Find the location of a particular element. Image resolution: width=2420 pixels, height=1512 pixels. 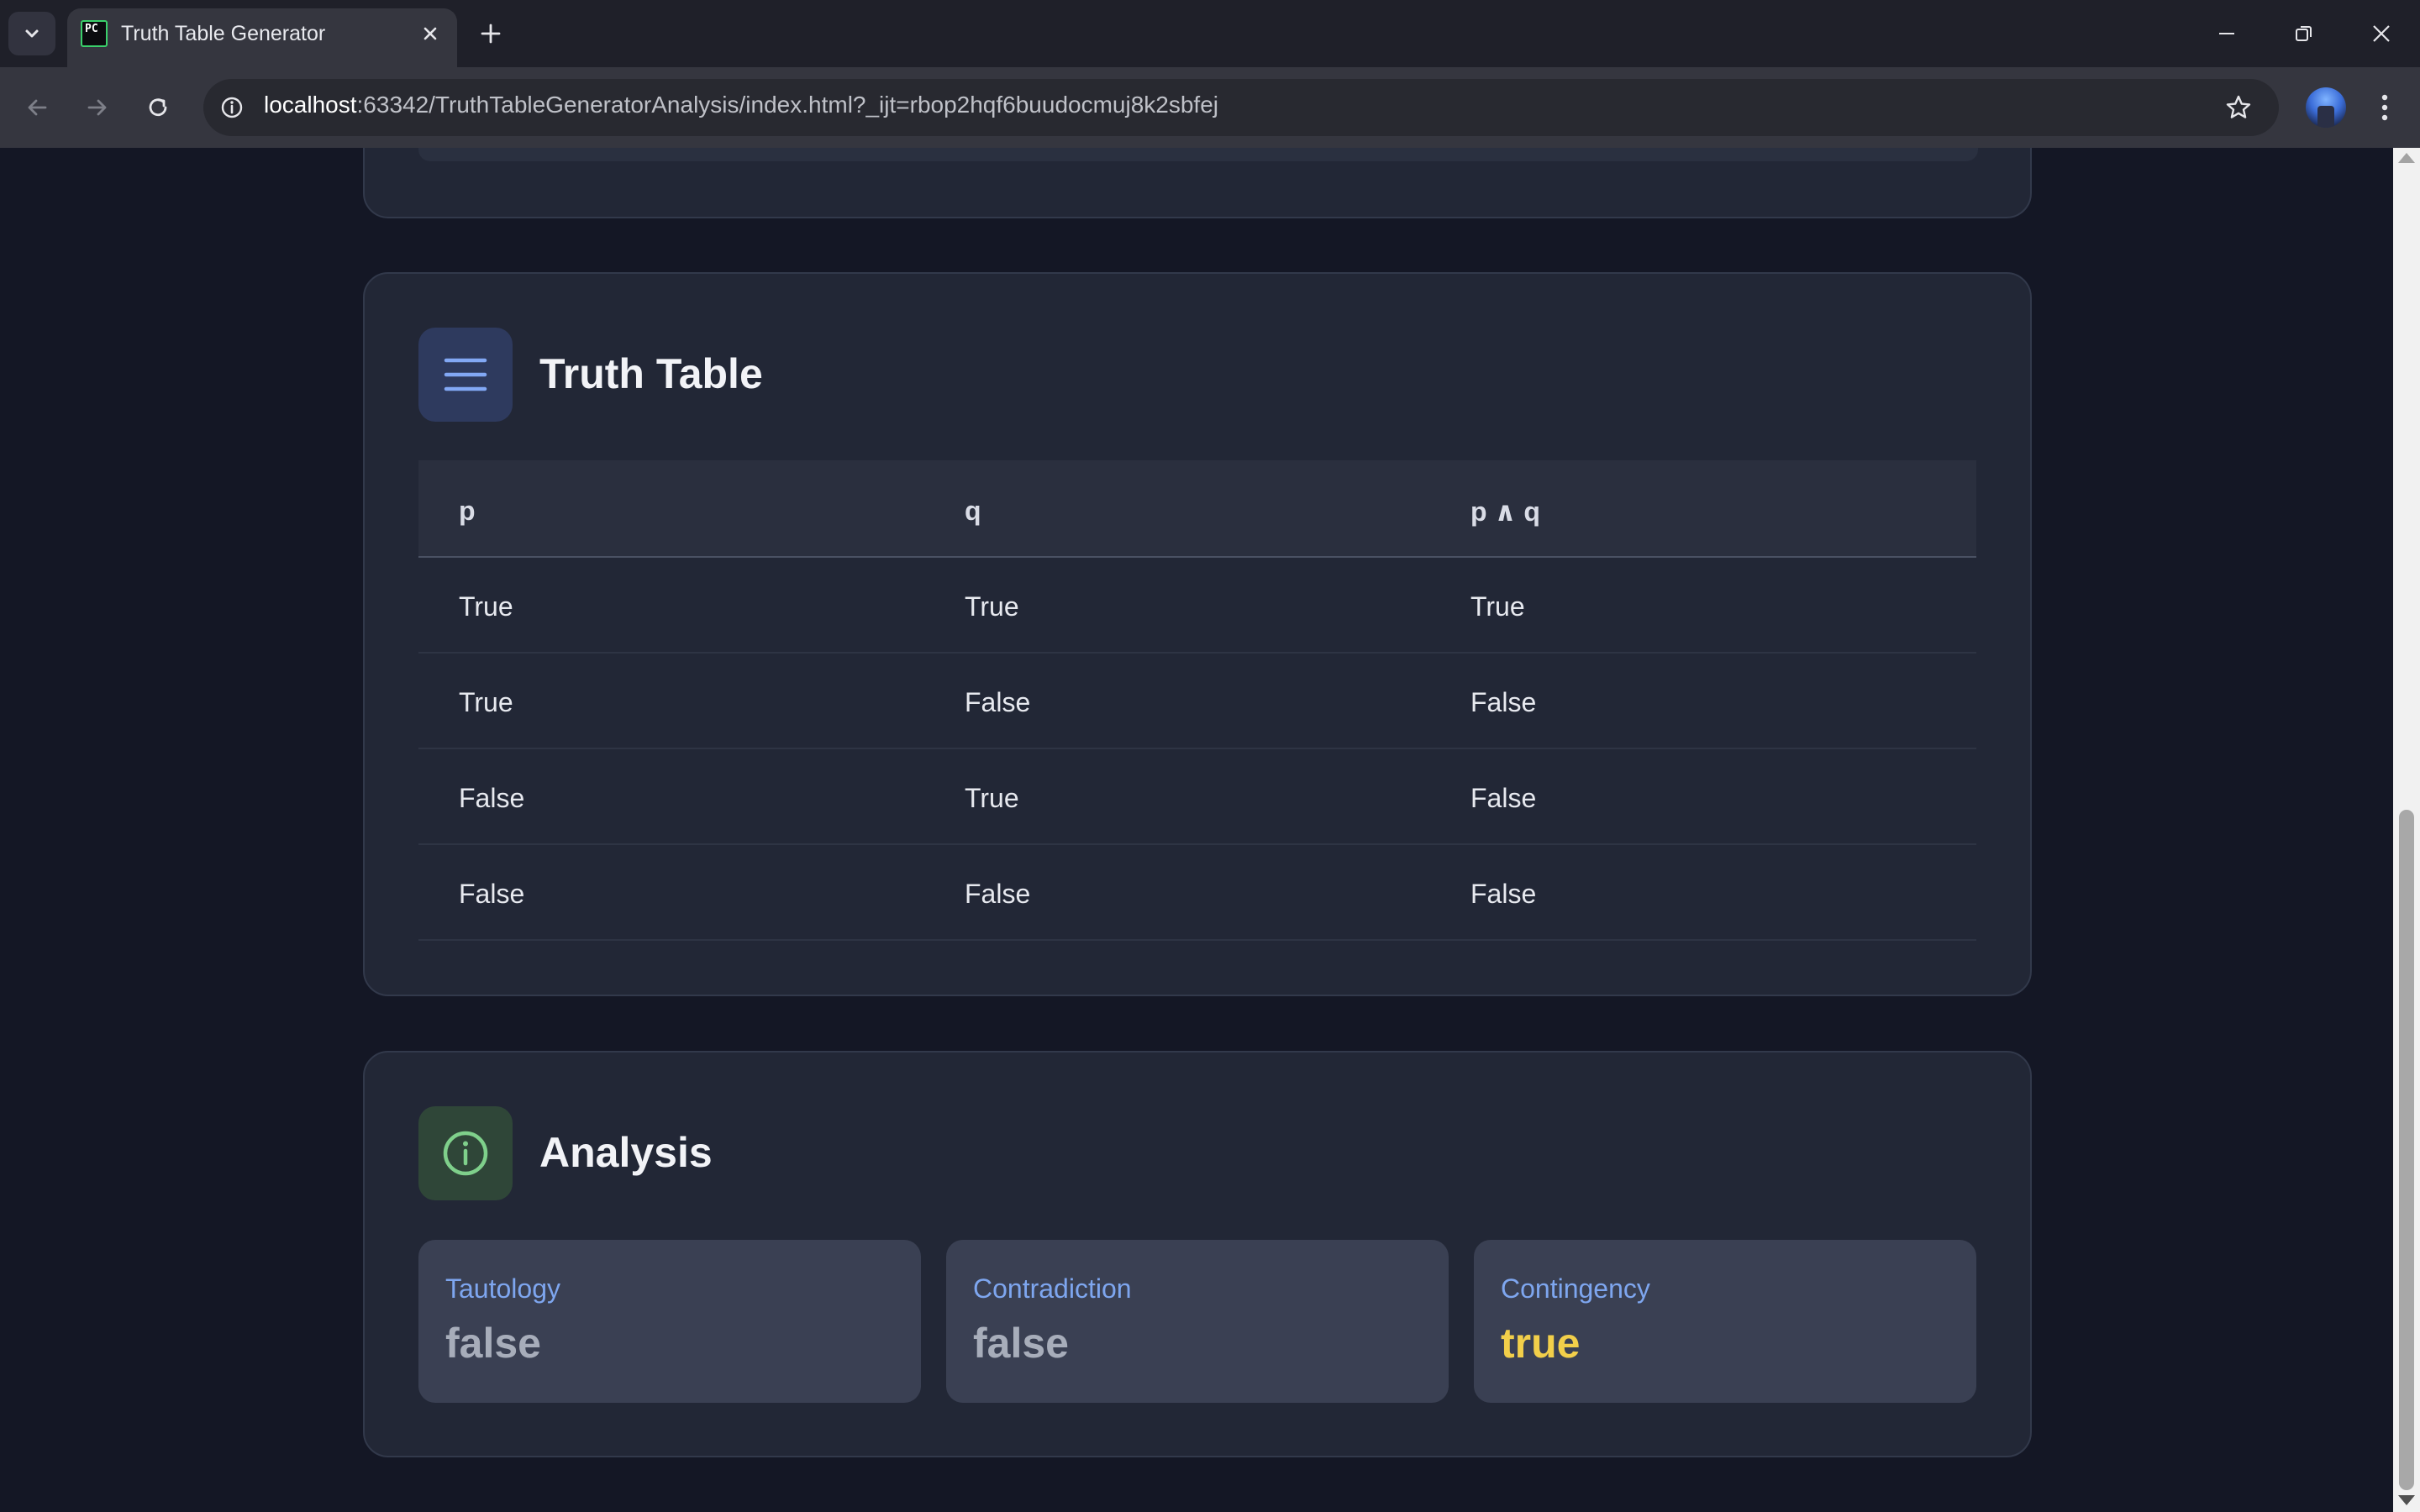

profile-avatar is located at coordinates (2326, 107).